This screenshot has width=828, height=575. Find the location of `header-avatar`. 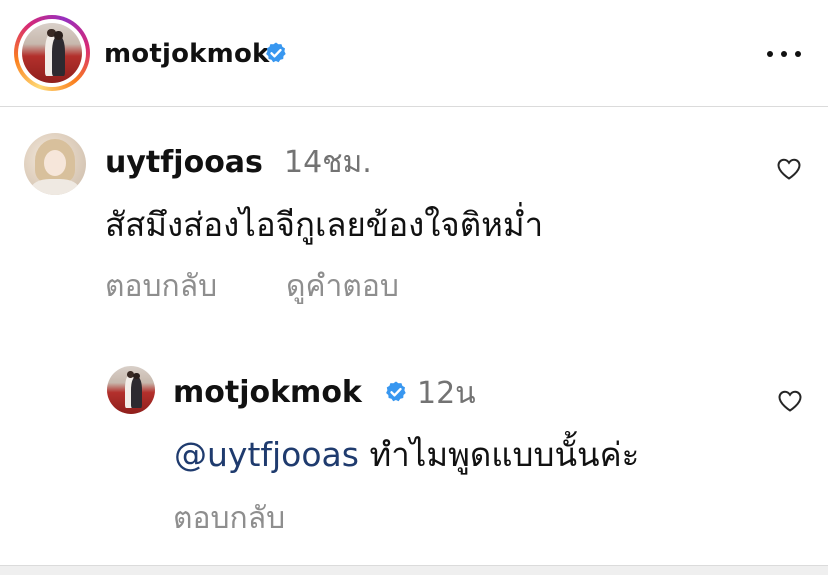

header-avatar is located at coordinates (52, 53).